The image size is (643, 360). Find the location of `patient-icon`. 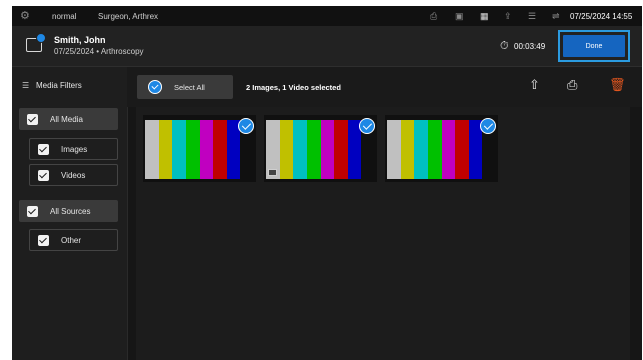

patient-icon is located at coordinates (36, 42).